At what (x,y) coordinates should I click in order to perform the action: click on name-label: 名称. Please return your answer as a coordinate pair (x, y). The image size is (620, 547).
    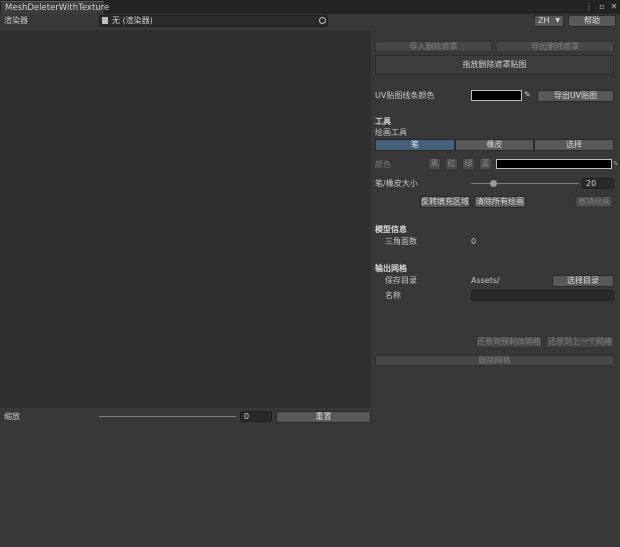
    Looking at the image, I should click on (393, 295).